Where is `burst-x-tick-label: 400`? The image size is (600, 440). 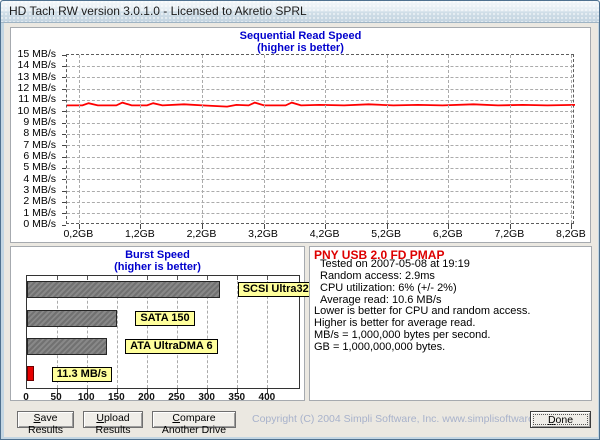 burst-x-tick-label: 400 is located at coordinates (267, 397).